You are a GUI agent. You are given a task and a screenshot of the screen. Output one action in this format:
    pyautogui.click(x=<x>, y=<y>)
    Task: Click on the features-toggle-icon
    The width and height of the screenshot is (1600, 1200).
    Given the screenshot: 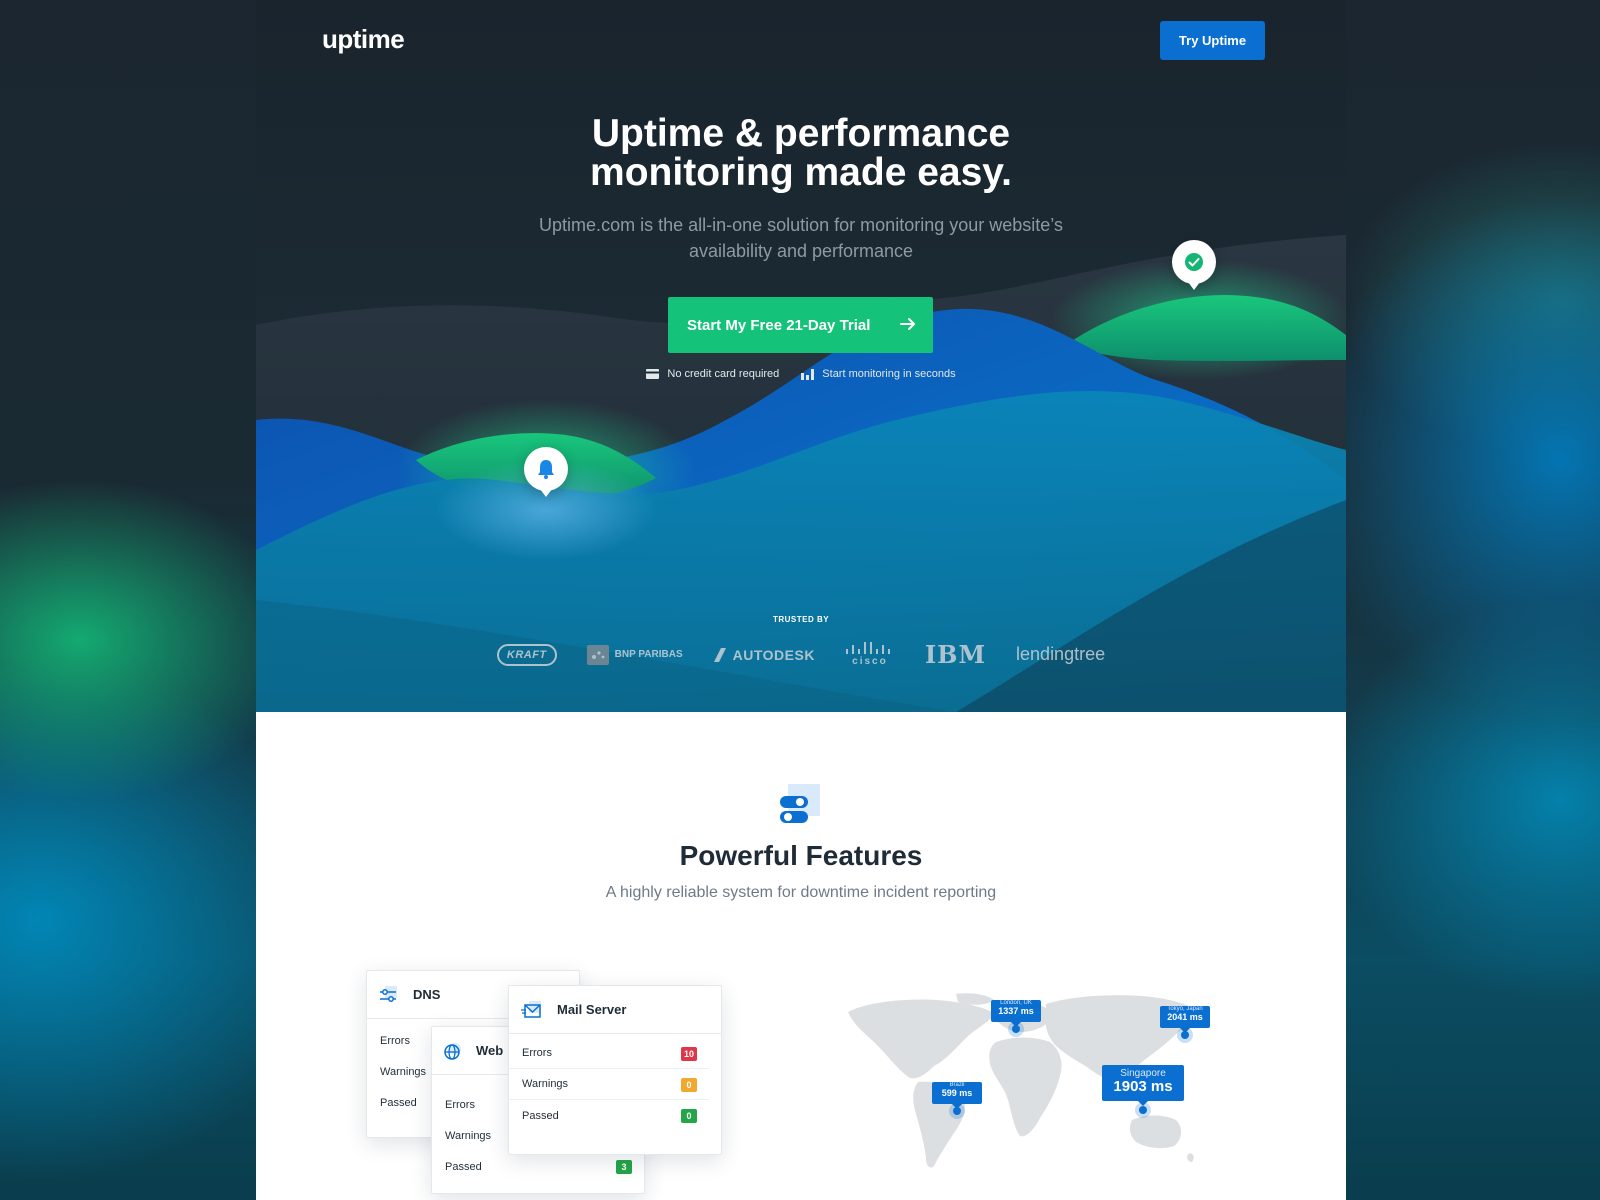 What is the action you would take?
    pyautogui.click(x=800, y=803)
    